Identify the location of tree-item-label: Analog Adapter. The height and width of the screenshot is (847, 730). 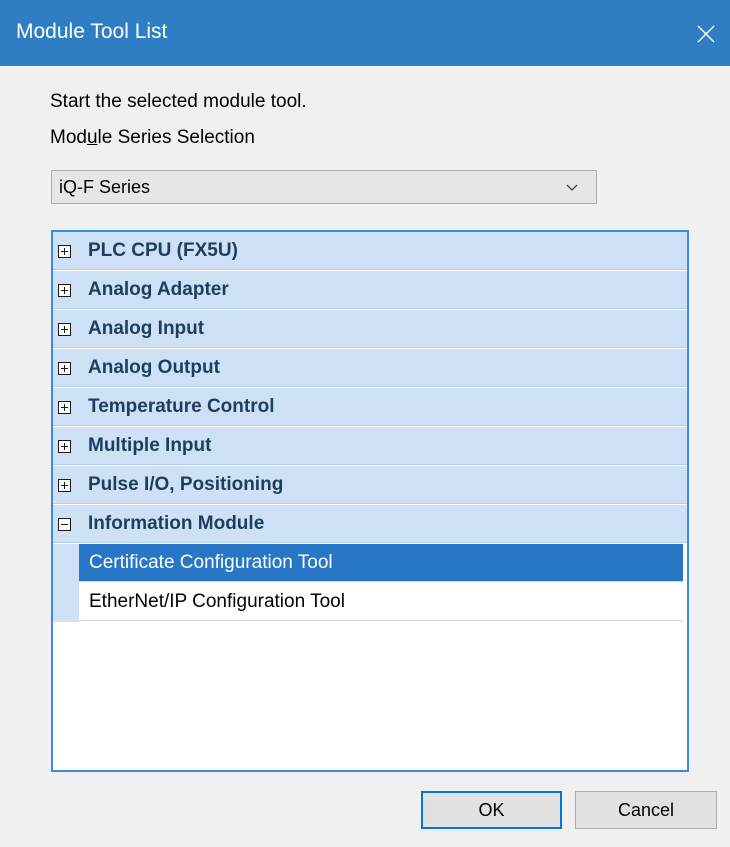
(158, 289).